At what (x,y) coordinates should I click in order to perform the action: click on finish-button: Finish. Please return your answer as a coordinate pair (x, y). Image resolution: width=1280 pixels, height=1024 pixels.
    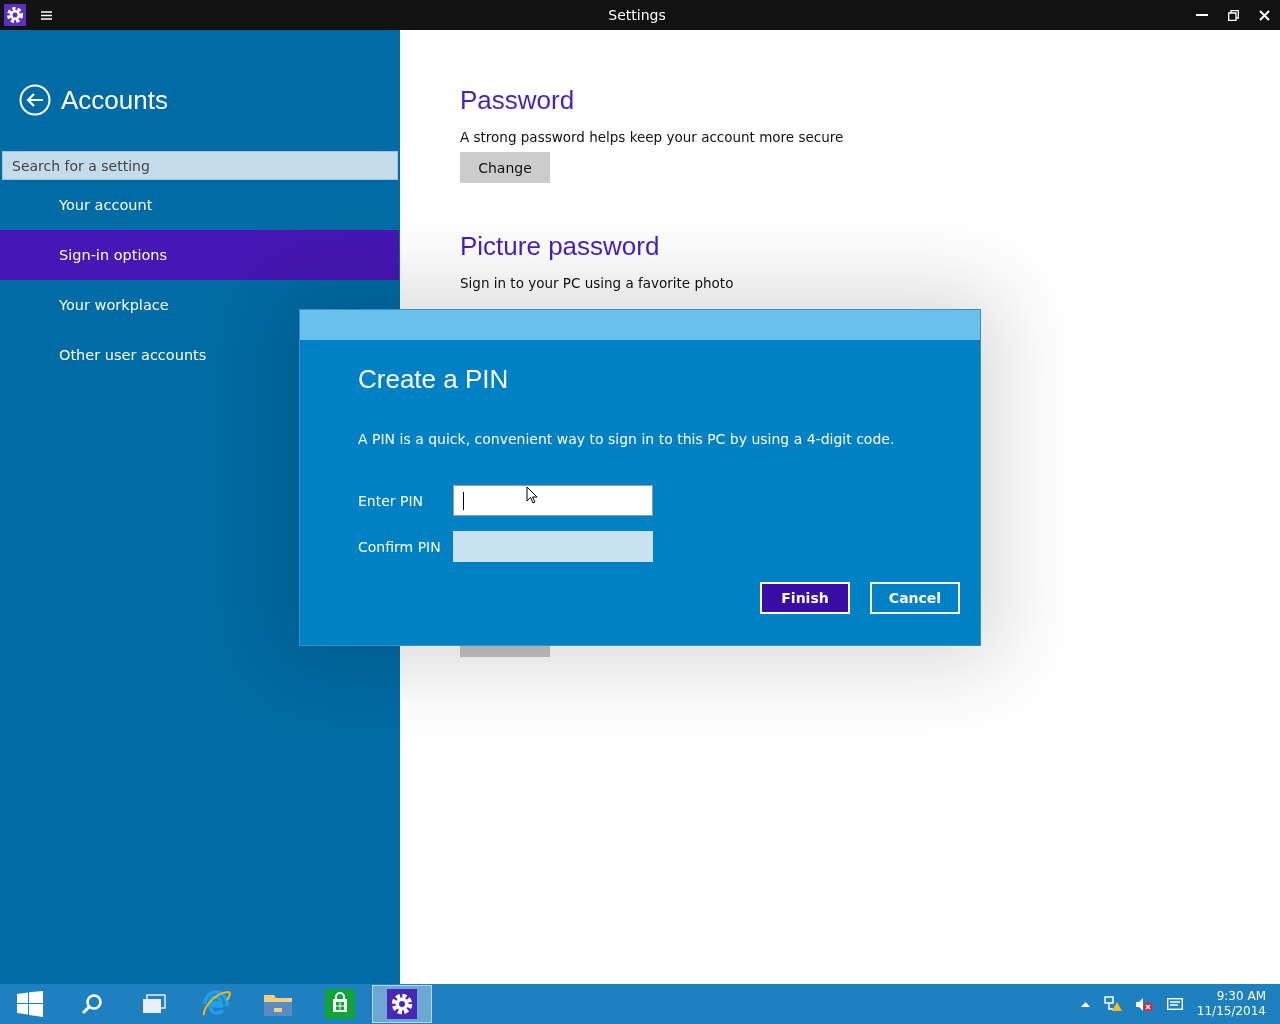
    Looking at the image, I should click on (805, 598).